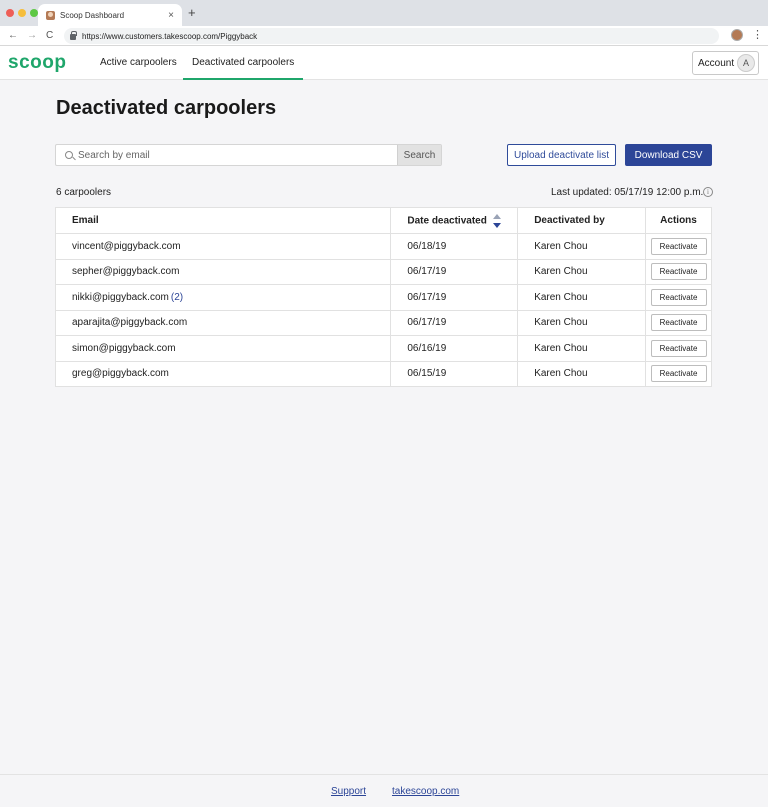 This screenshot has height=807, width=768. What do you see at coordinates (757, 35) in the screenshot?
I see `browser-menu-icon: ⋮` at bounding box center [757, 35].